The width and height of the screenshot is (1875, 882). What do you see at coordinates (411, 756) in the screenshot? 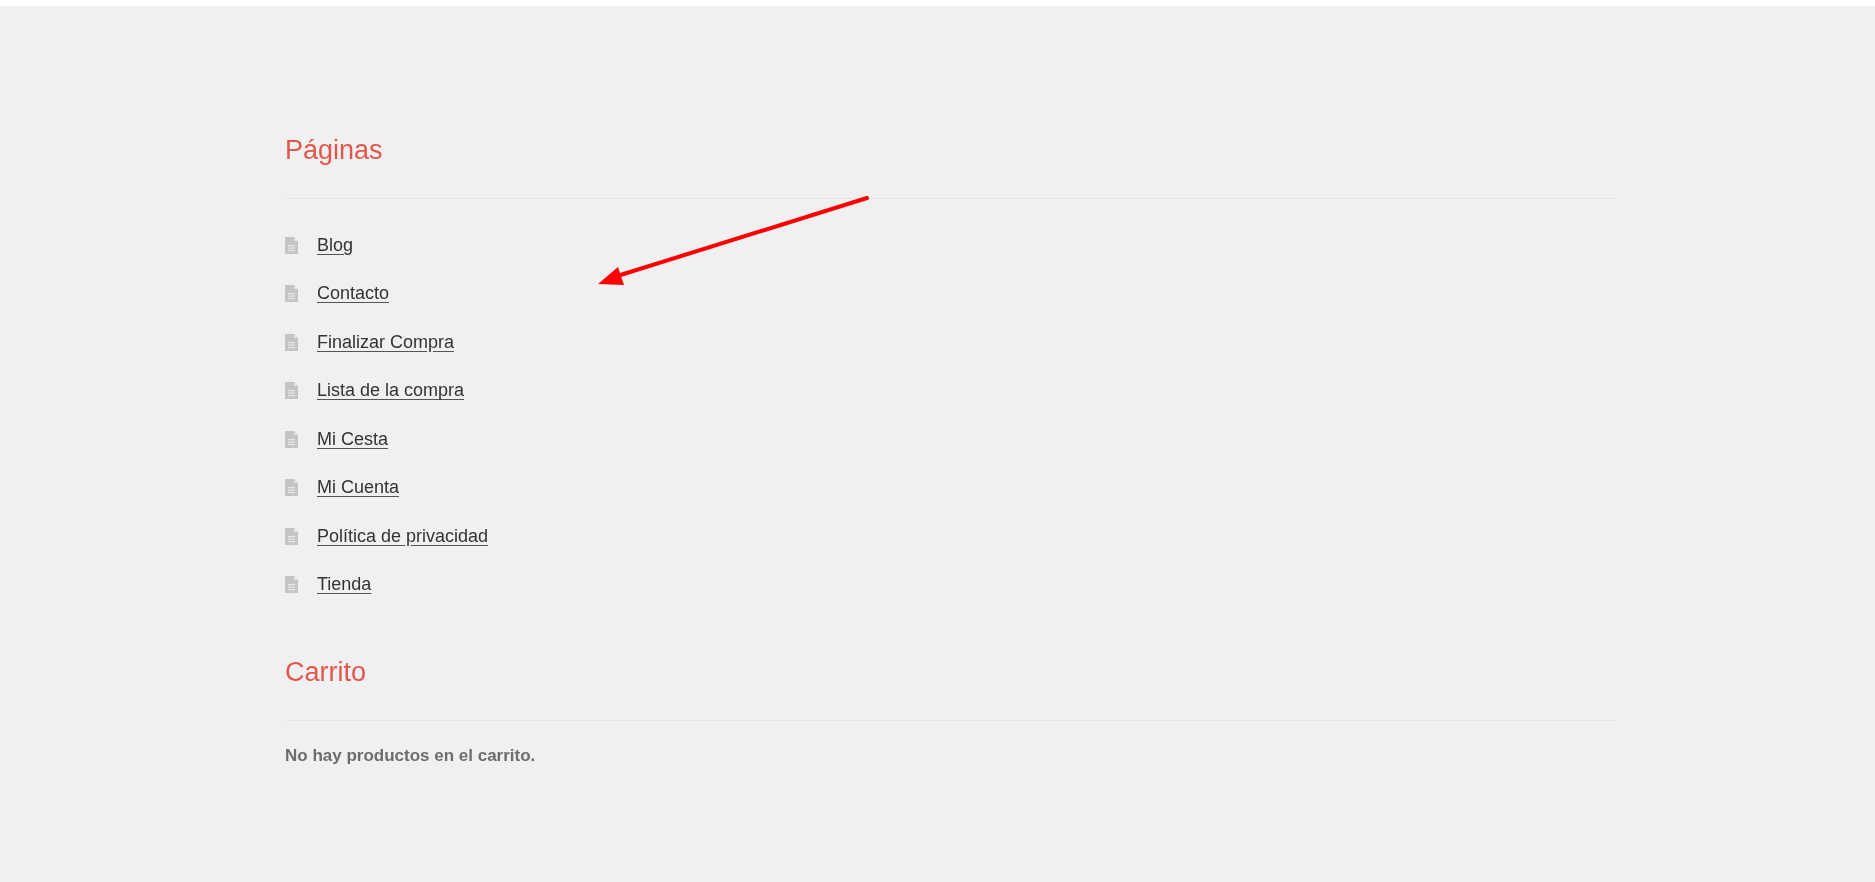
I see `empty-cart-message: No hay productos en el carrito.` at bounding box center [411, 756].